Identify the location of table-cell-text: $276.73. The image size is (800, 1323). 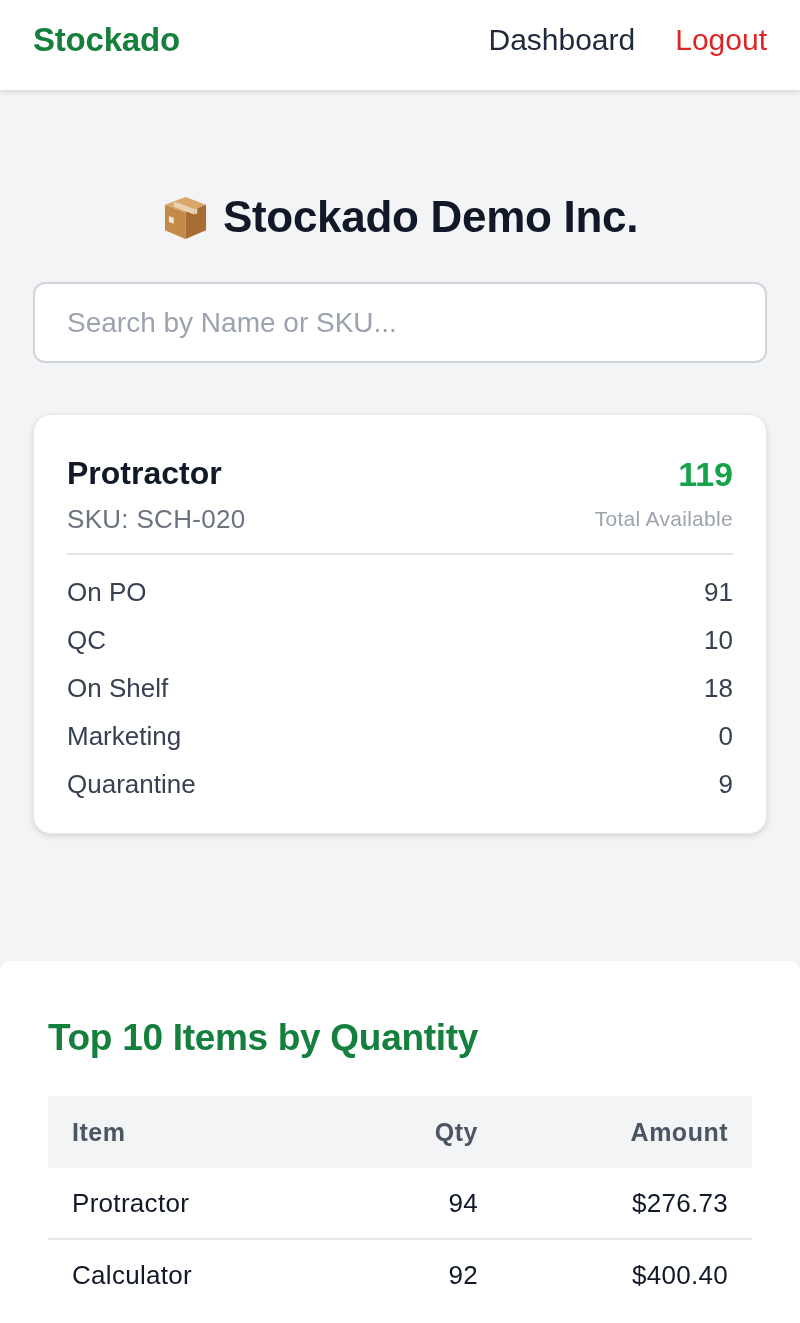
(679, 1203).